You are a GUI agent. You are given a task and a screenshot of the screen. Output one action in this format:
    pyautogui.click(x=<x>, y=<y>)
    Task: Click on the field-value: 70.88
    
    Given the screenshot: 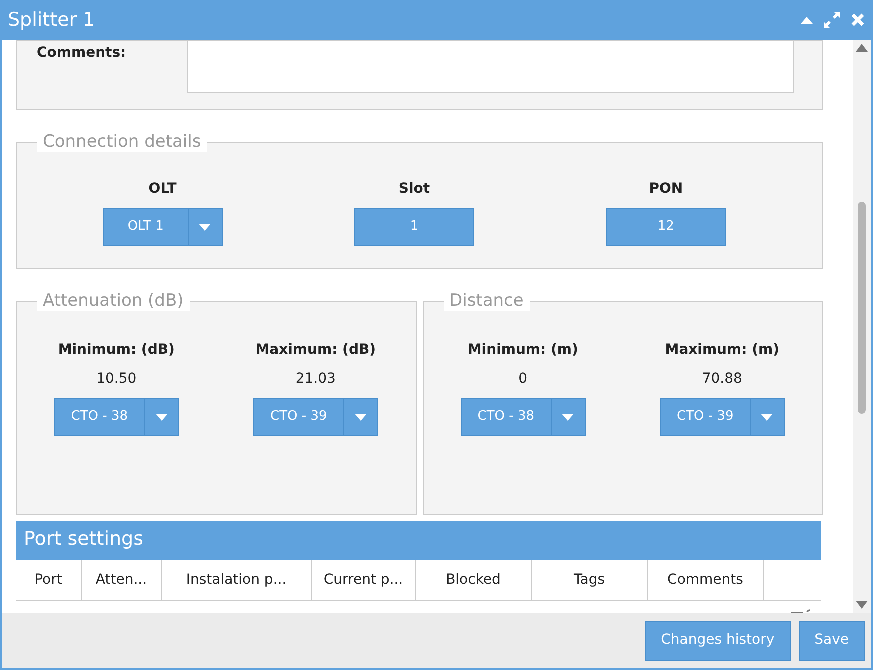 What is the action you would take?
    pyautogui.click(x=722, y=379)
    